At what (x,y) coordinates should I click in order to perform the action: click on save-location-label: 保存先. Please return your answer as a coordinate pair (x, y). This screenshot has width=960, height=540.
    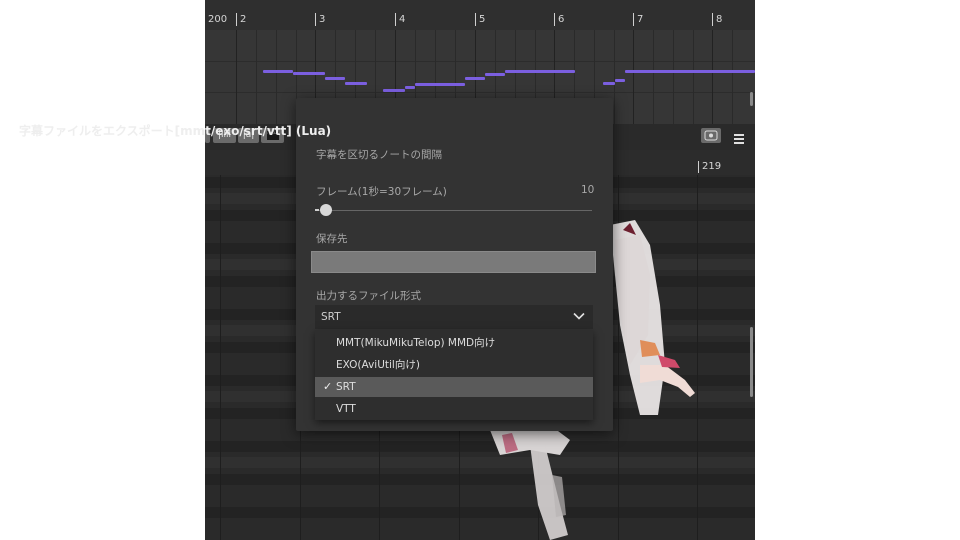
    Looking at the image, I should click on (332, 239).